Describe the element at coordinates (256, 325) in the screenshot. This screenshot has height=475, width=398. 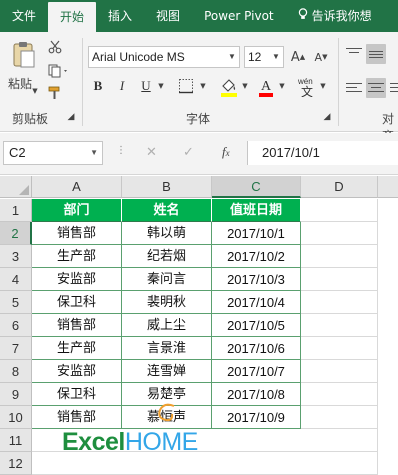
I see `table-cell: 2017/10/5` at that location.